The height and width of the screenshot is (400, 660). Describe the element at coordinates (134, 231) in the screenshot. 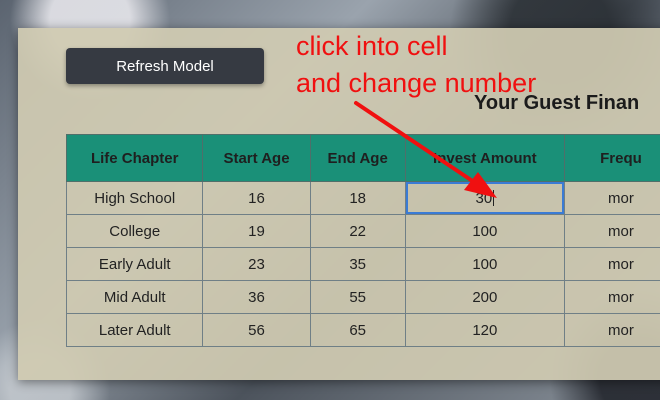

I see `cell-life-chapter: College` at that location.